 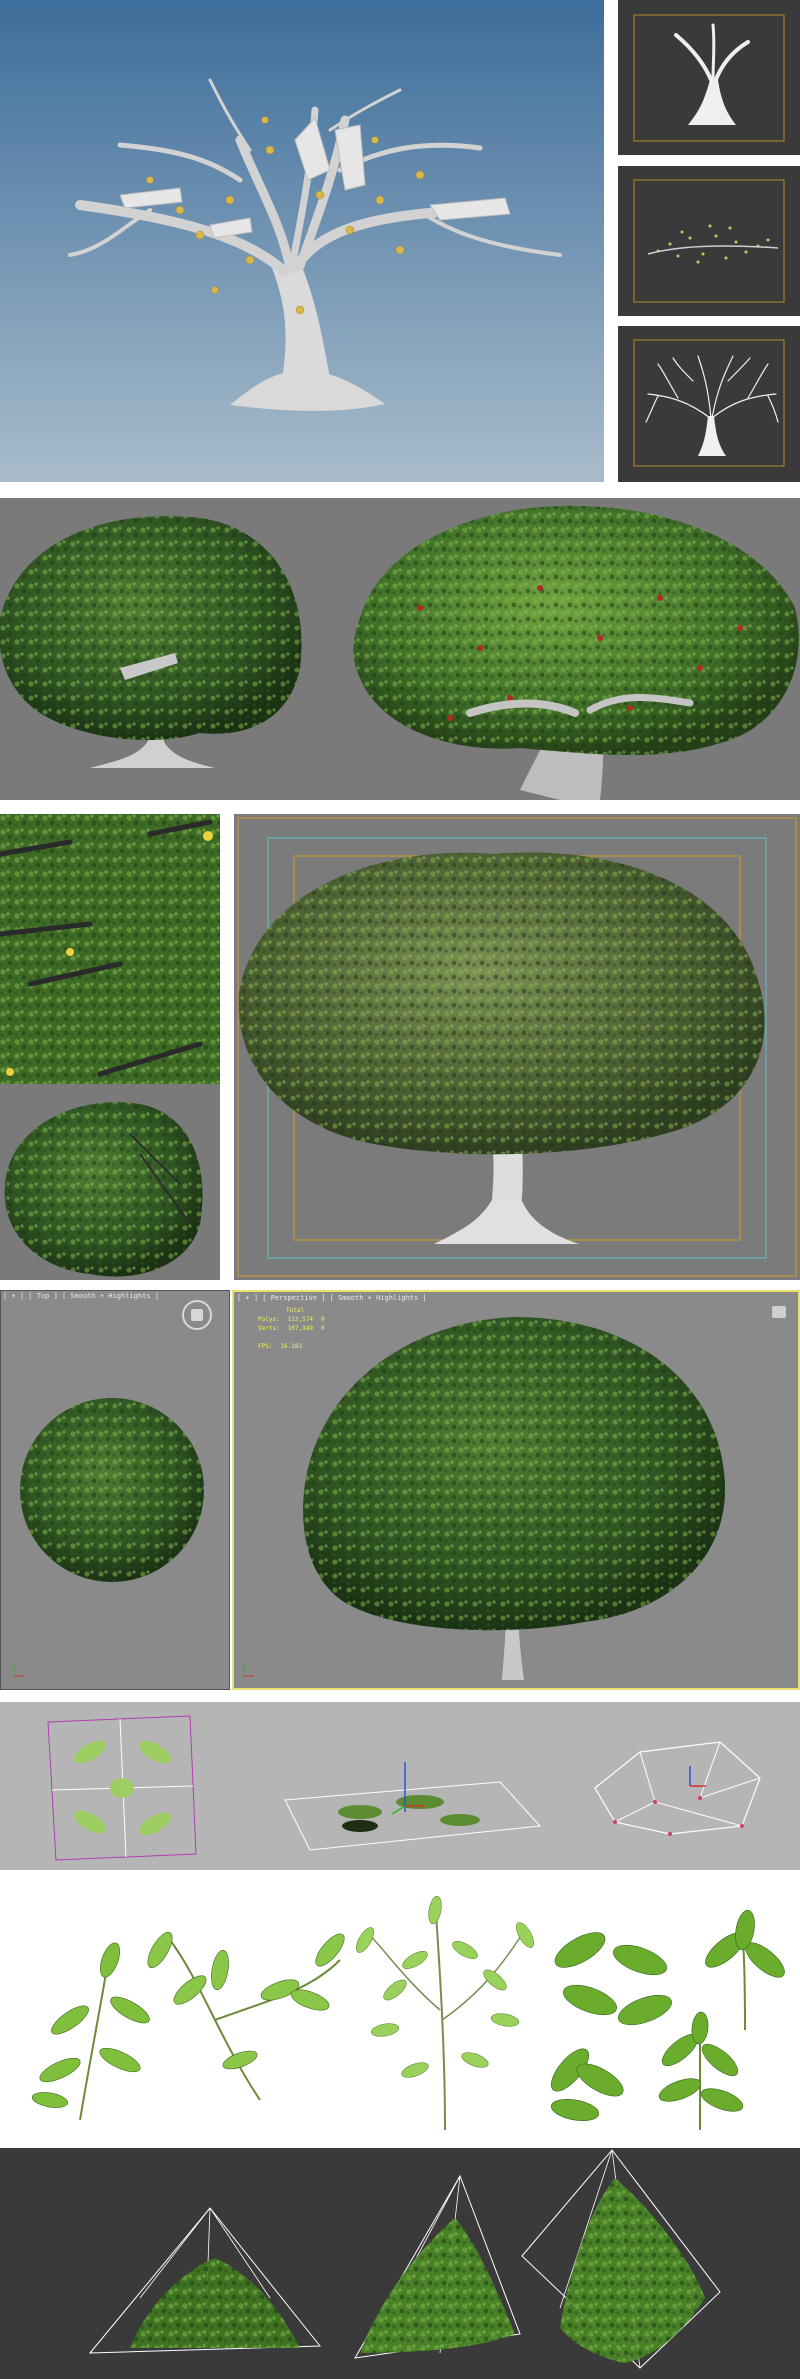 I want to click on leaf-card-geometry, so click(x=400, y=1786).